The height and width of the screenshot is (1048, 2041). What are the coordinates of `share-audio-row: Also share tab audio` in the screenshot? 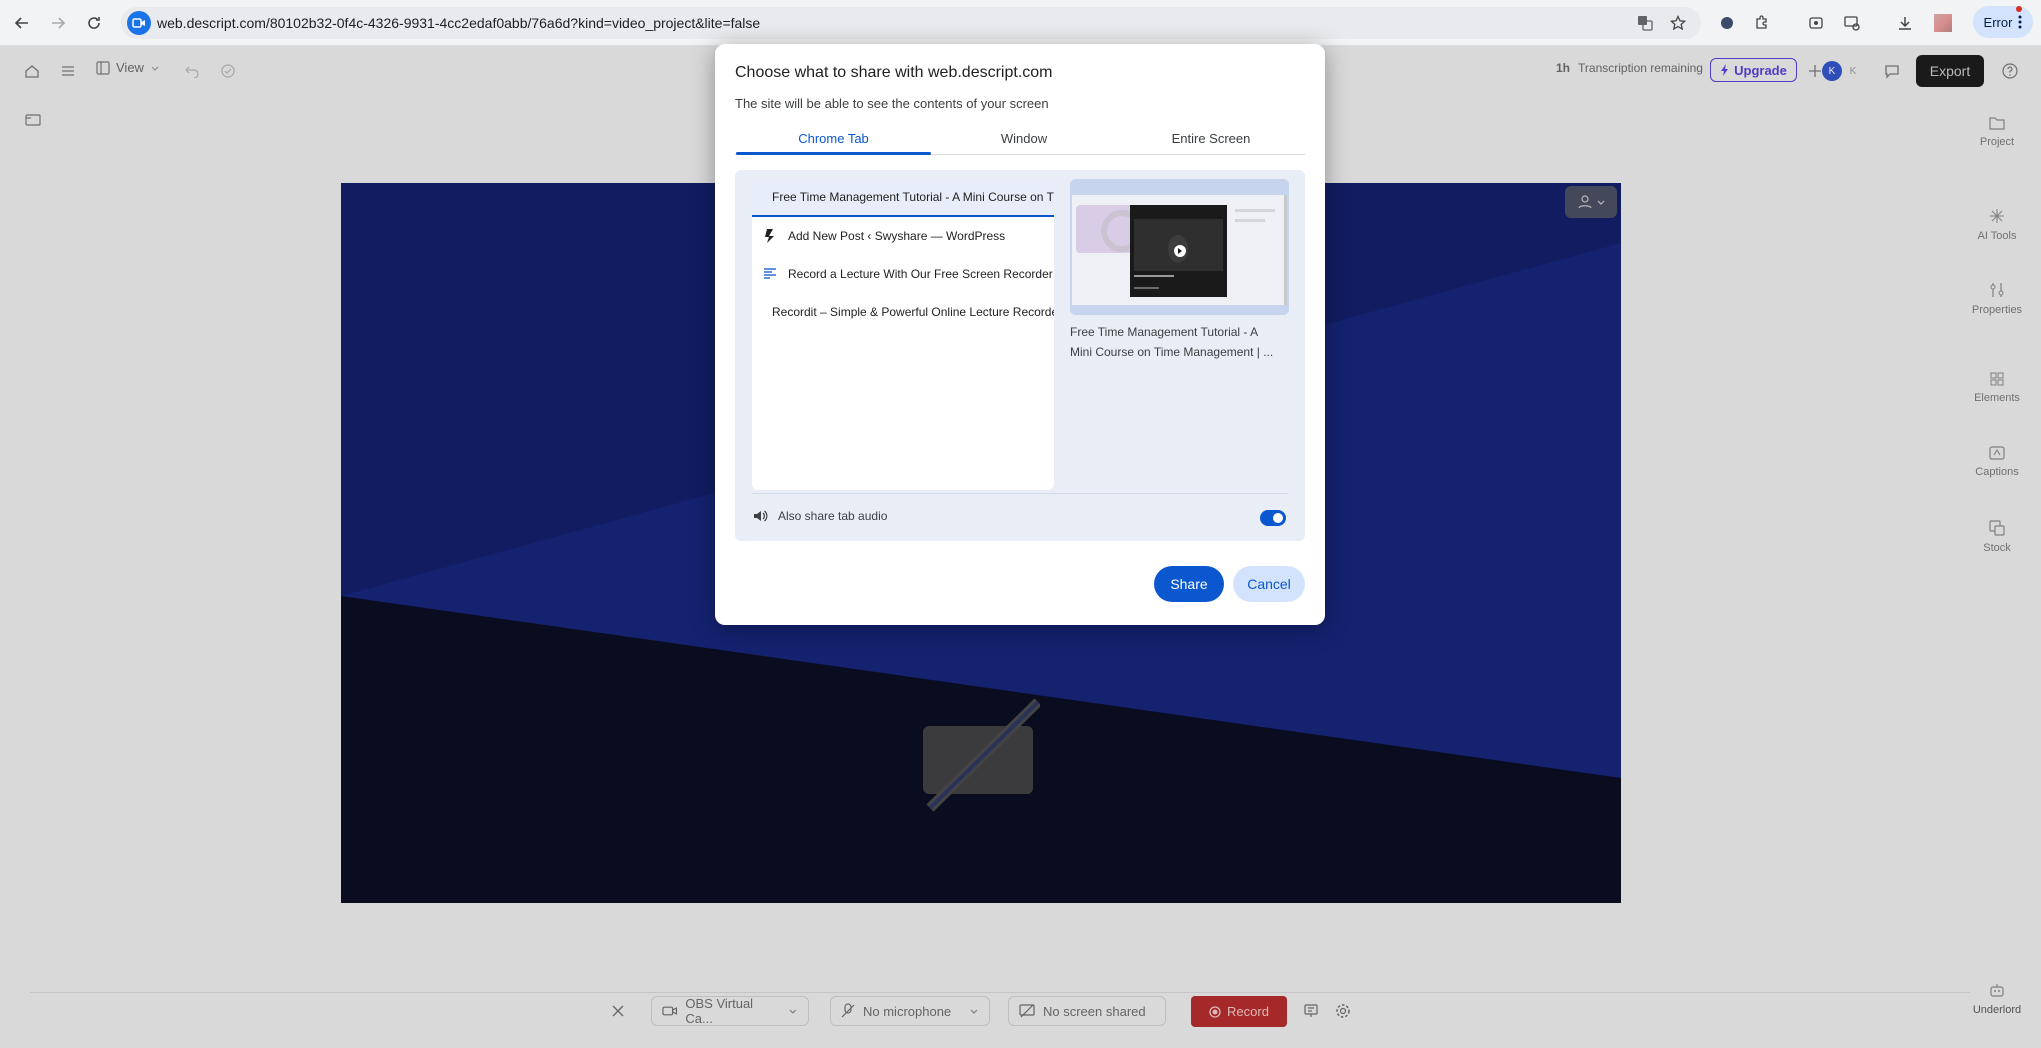 It's located at (1020, 516).